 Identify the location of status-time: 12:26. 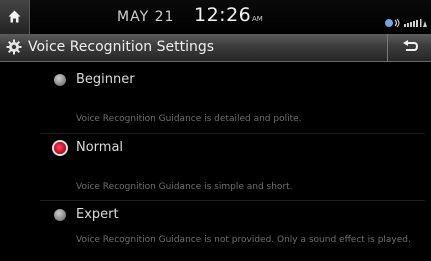
(223, 15).